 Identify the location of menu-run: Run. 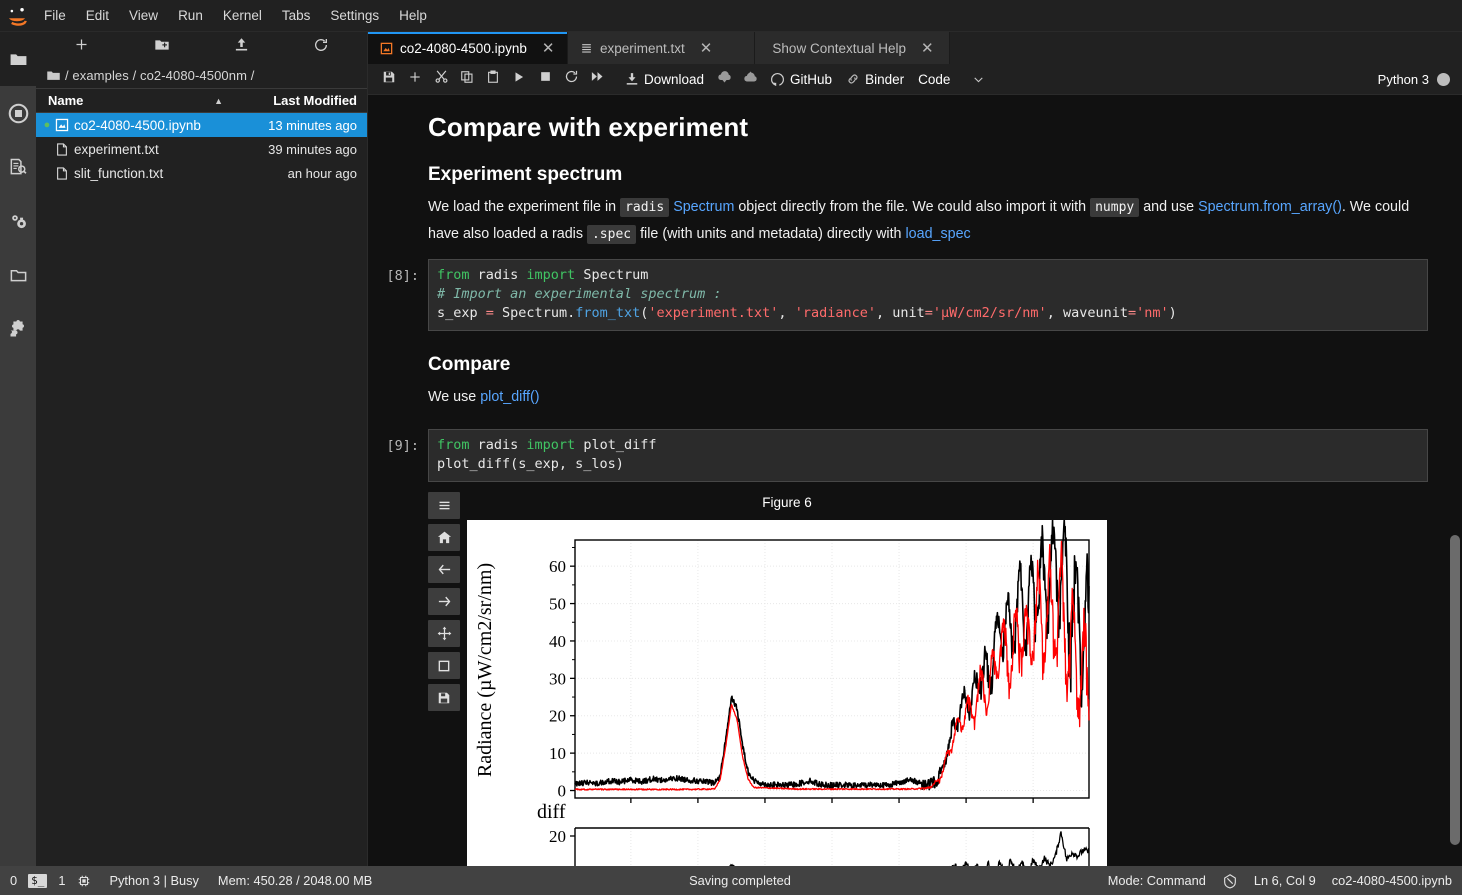
(190, 16).